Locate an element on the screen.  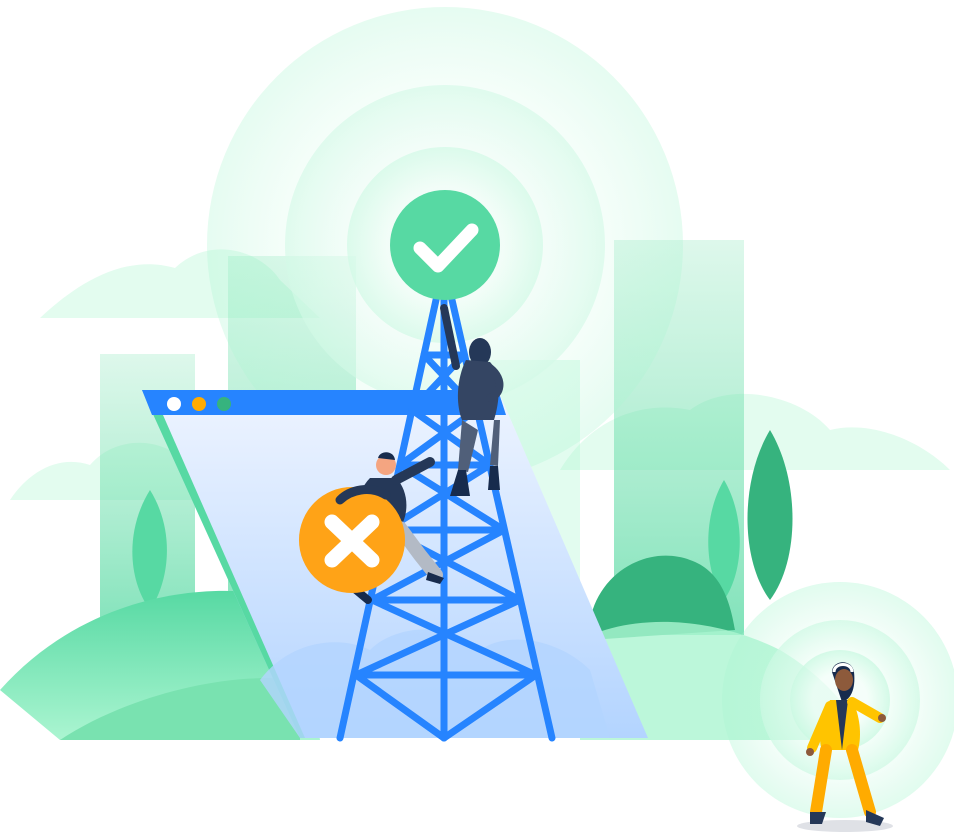
window-maximize-dot is located at coordinates (224, 404).